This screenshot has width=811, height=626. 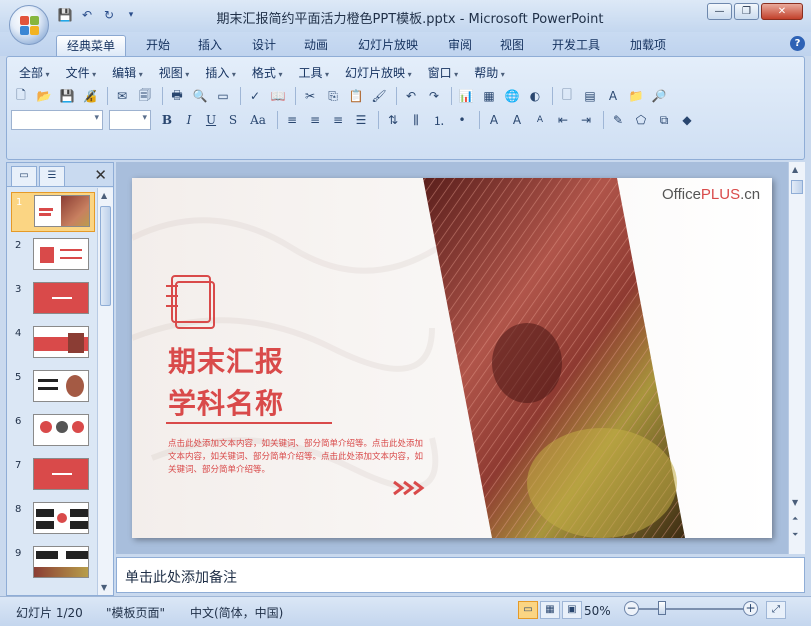 What do you see at coordinates (223, 96) in the screenshot?
I see `layout-icon: ▭` at bounding box center [223, 96].